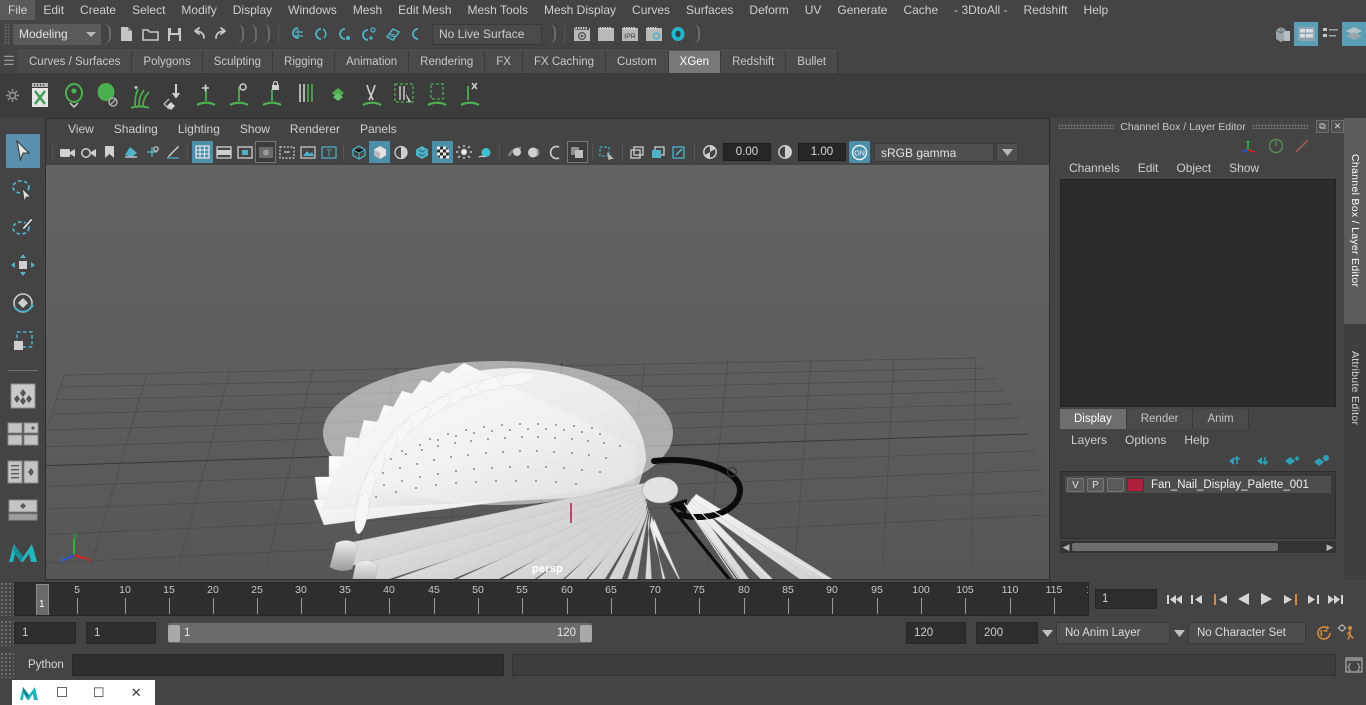  I want to click on film-gate-icon, so click(223, 152).